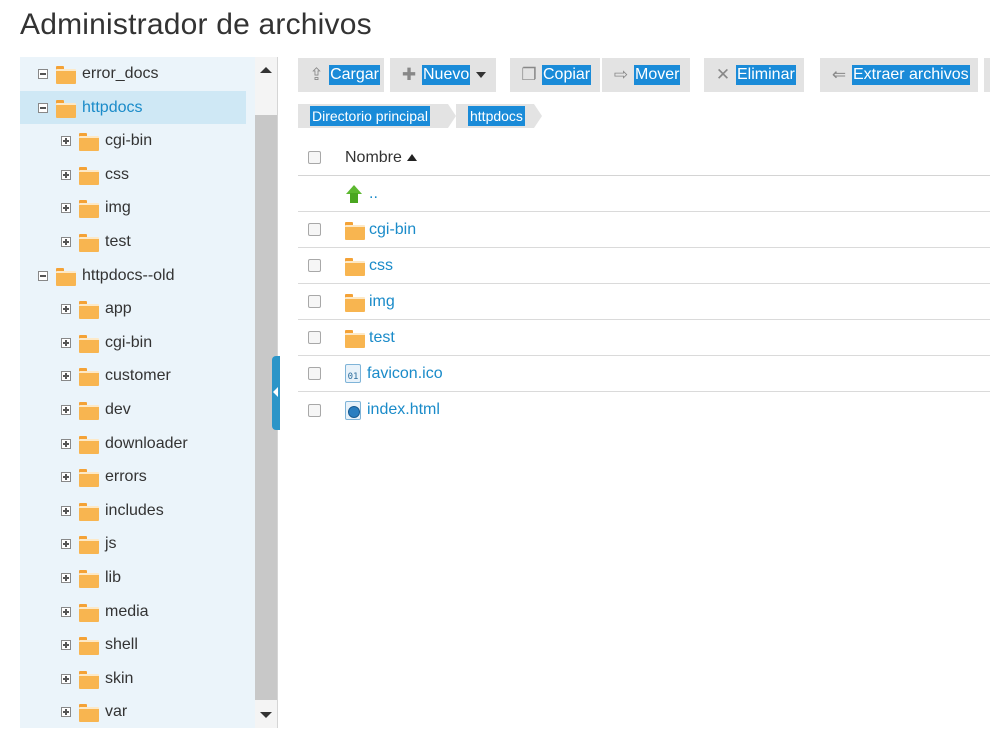 The image size is (990, 740). I want to click on file-row: test, so click(644, 338).